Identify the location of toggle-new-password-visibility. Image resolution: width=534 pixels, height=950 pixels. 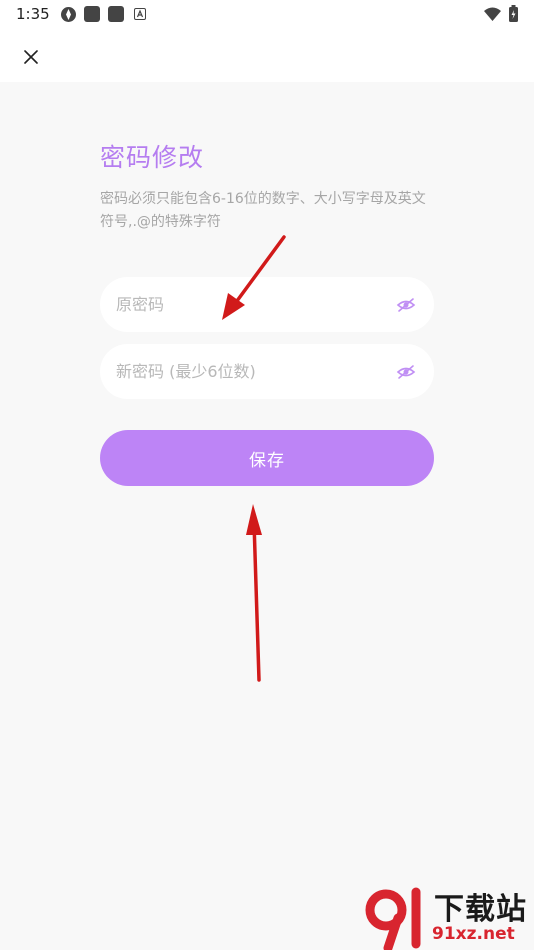
(406, 372).